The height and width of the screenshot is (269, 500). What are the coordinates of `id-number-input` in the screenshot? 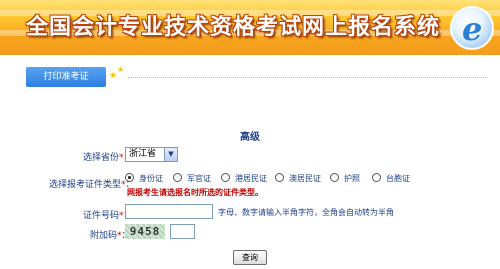 It's located at (169, 211).